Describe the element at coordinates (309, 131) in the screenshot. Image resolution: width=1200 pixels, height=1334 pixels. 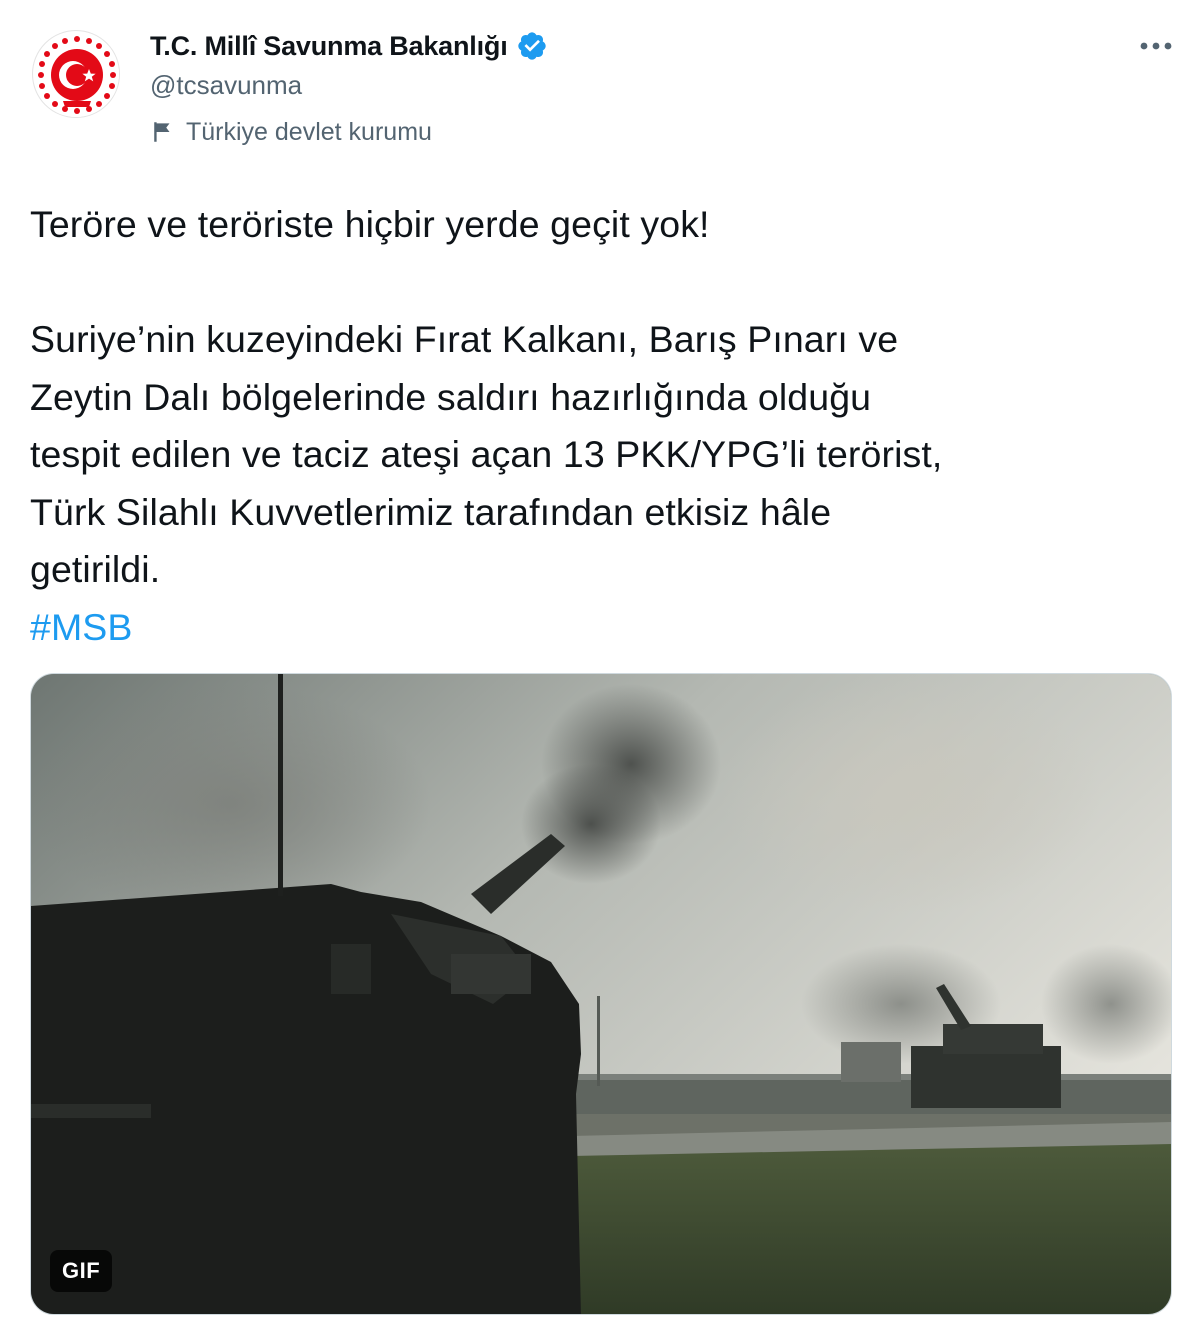
I see `account-label-text: Türkiye devlet kurumu` at that location.